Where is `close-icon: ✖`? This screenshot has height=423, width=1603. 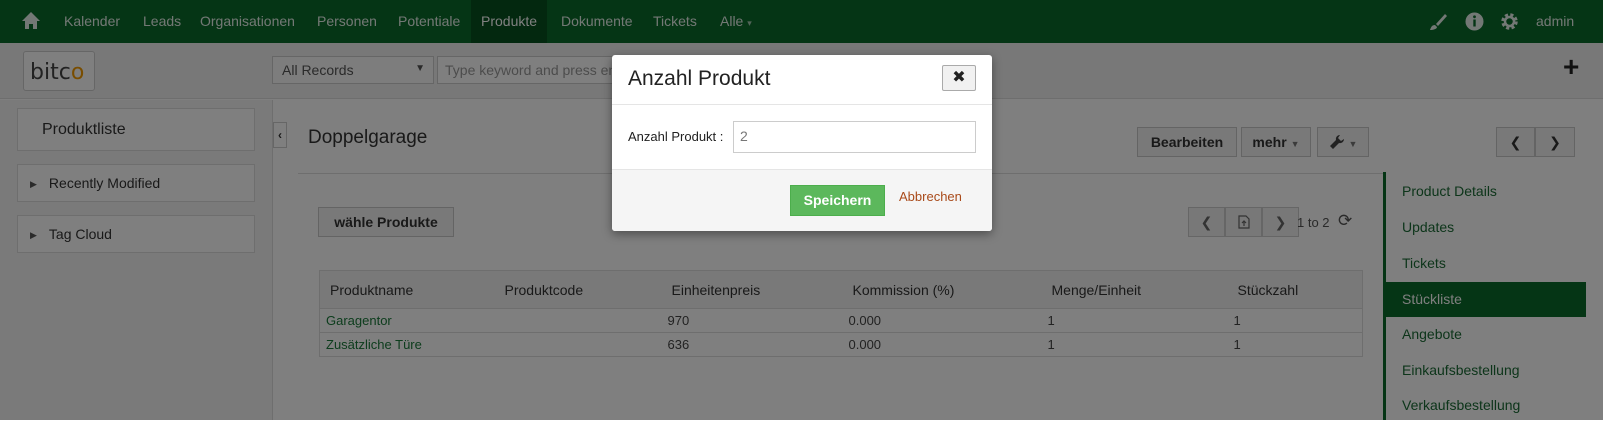 close-icon: ✖ is located at coordinates (959, 77).